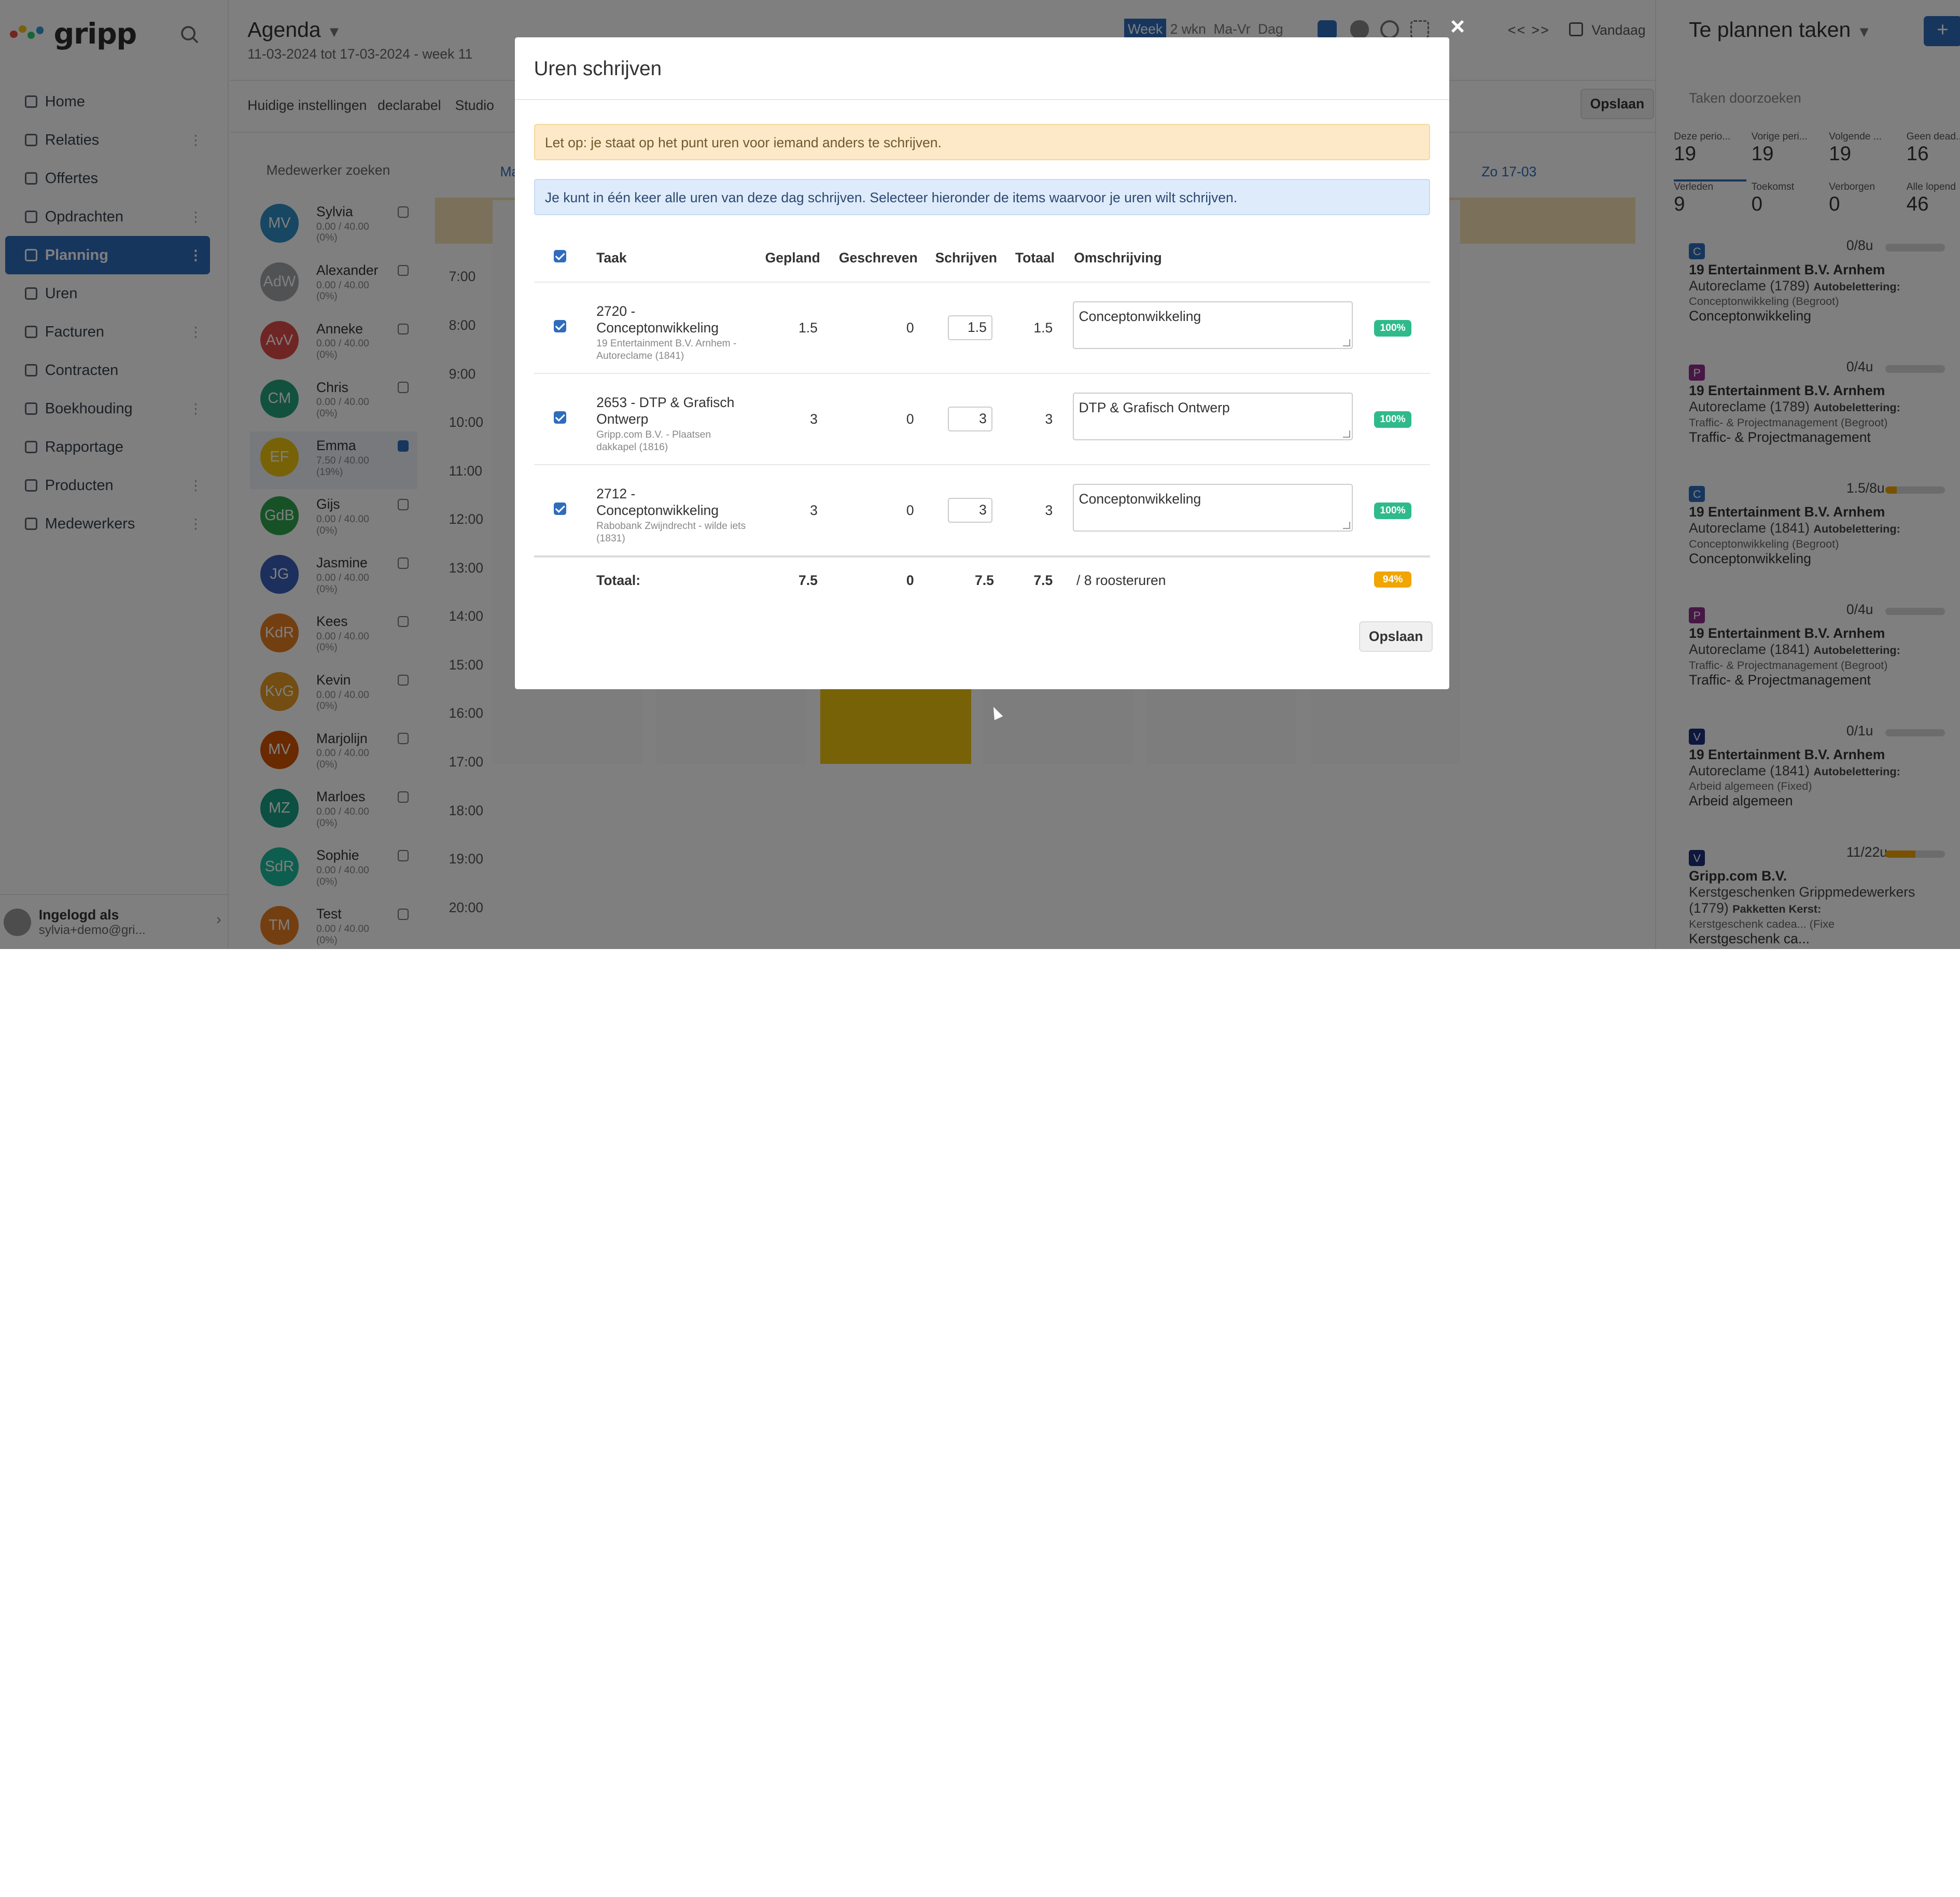  I want to click on task-title: 2653 - DTP & Grafisch Ontwerp, so click(665, 410).